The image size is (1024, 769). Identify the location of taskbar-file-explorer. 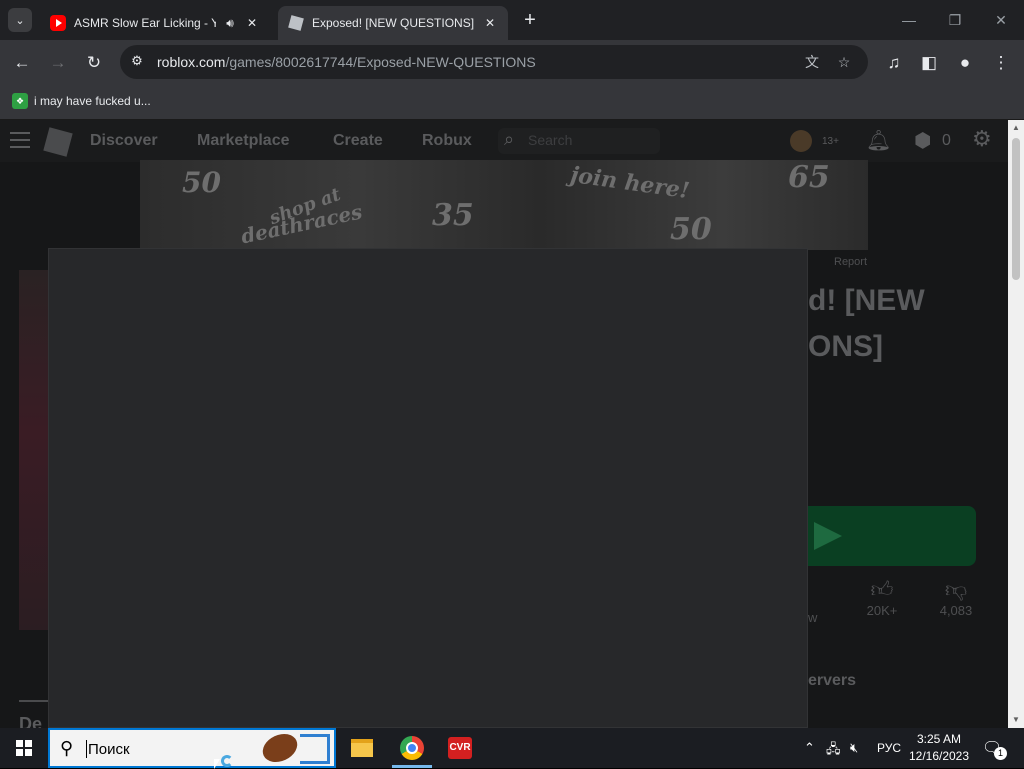
(362, 748).